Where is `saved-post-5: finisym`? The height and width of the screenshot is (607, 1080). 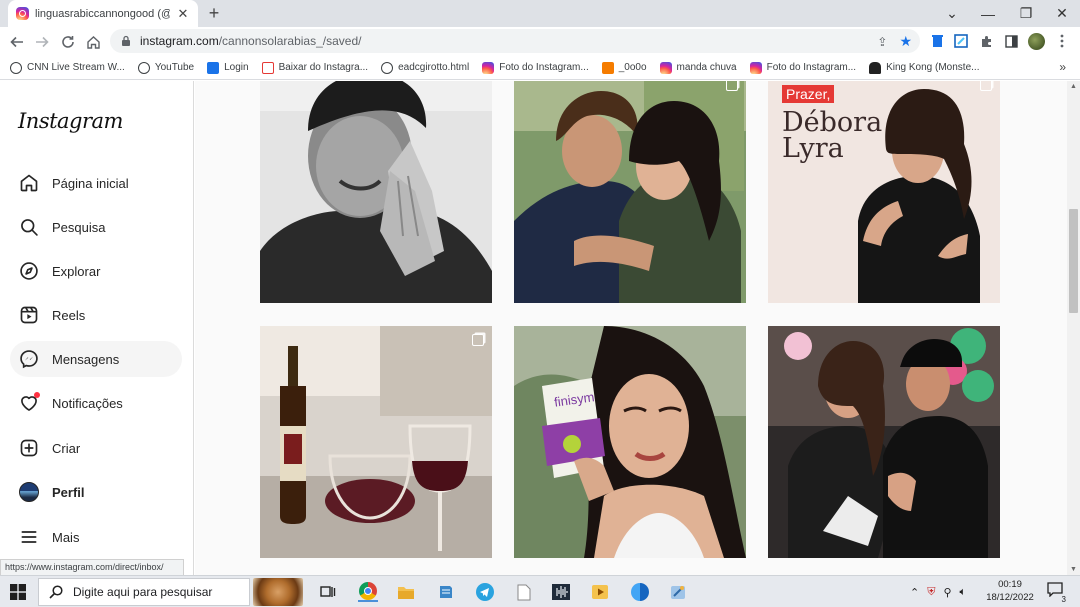 saved-post-5: finisym is located at coordinates (630, 442).